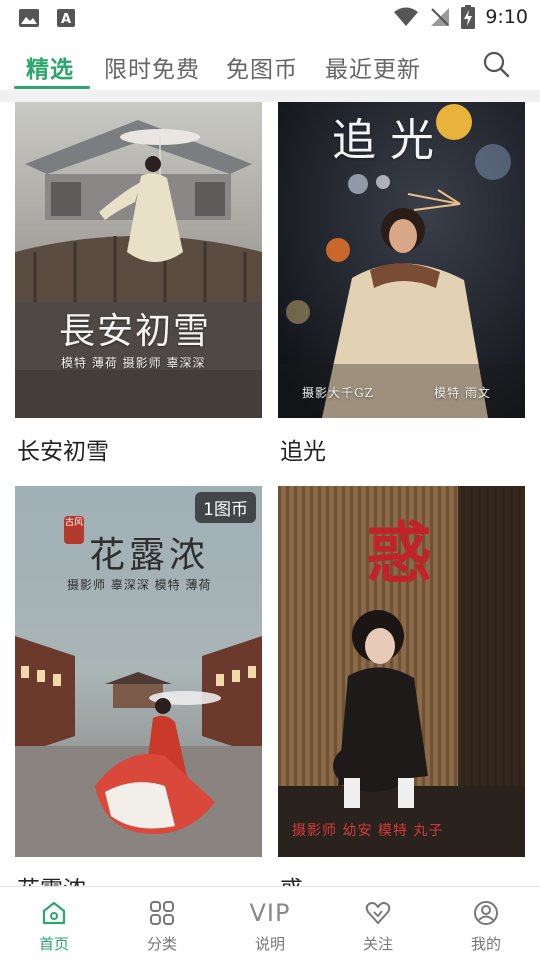 This screenshot has height=960, width=540. I want to click on nav-label: 关注, so click(377, 944).